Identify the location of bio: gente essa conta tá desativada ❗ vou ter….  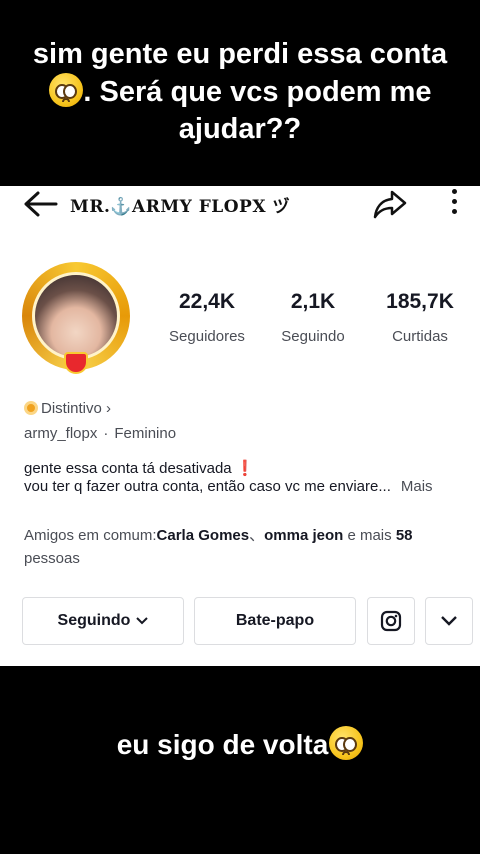
(250, 478).